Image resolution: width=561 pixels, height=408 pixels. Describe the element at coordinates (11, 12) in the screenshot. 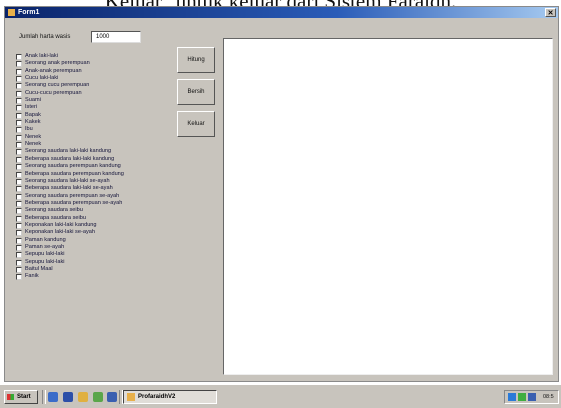

I see `app-icon` at that location.